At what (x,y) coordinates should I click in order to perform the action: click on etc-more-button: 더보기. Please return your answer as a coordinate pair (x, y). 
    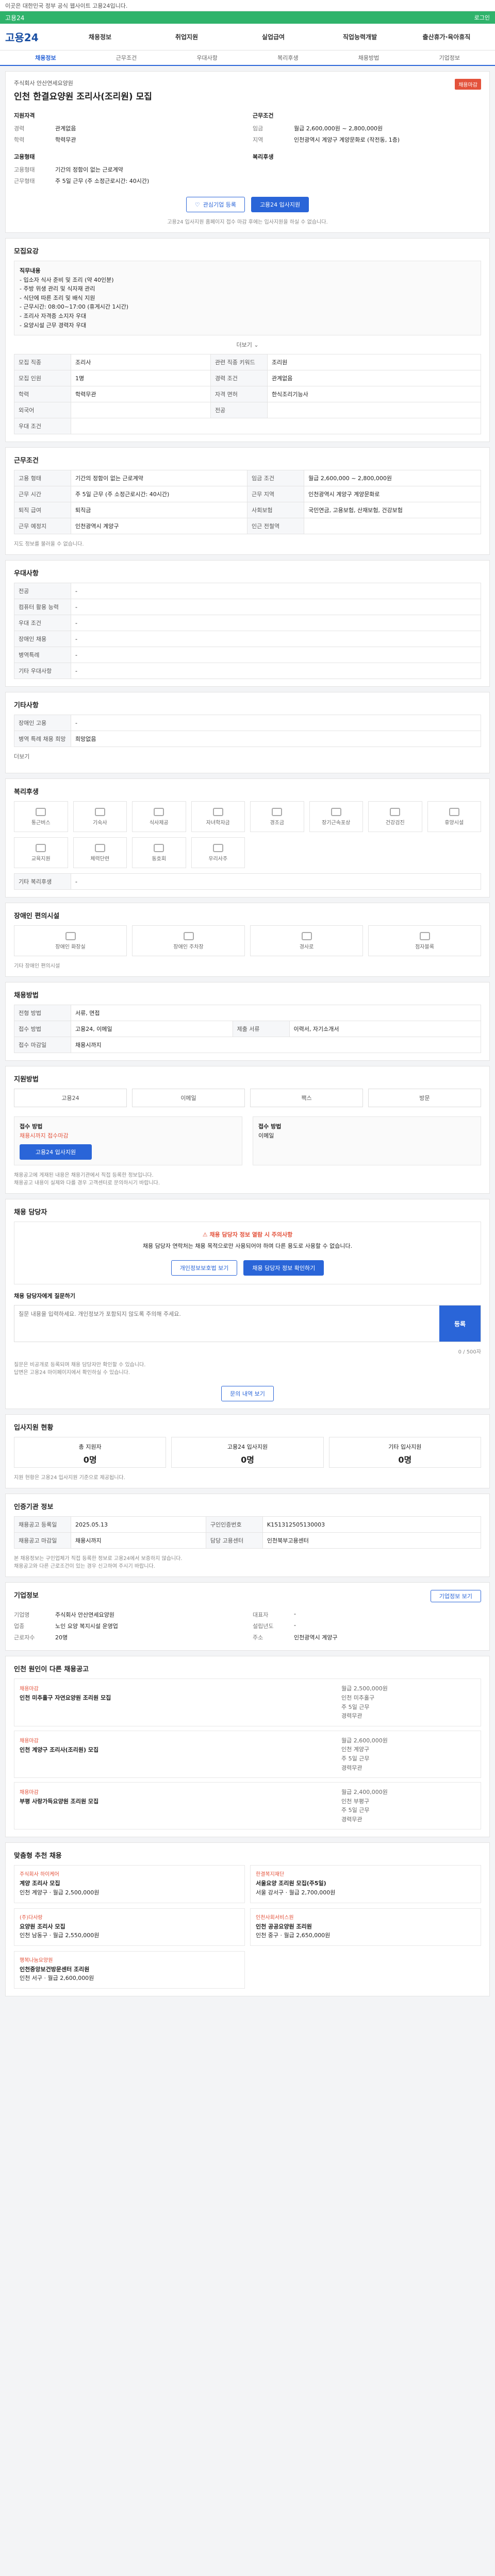
    Looking at the image, I should click on (247, 756).